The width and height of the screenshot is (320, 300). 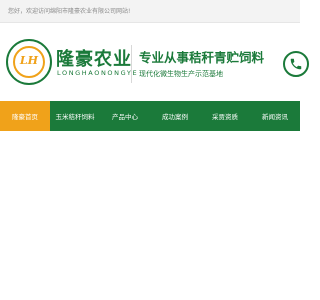 I want to click on top-bar: 您好，欢迎访问绵阳市隆豪农业有限公司网站!, so click(x=150, y=11).